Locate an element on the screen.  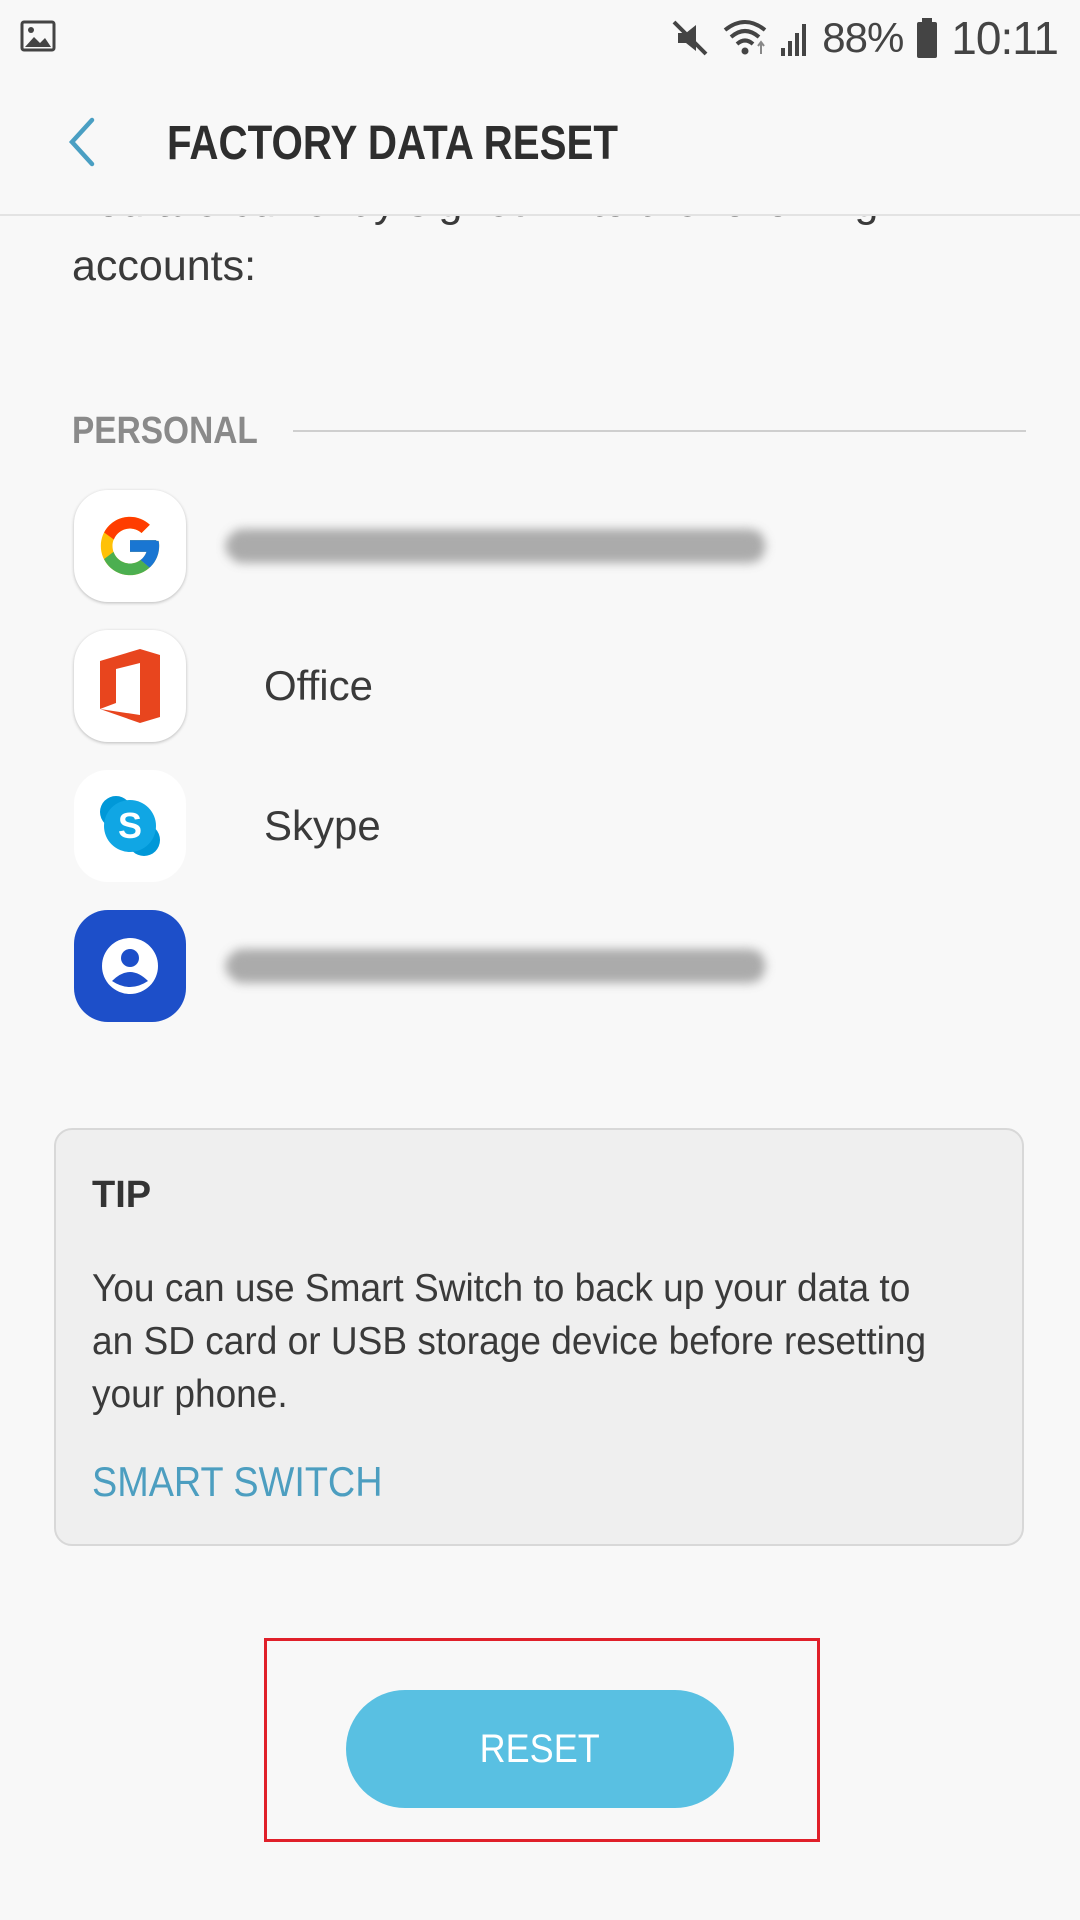
account-label-office: Office is located at coordinates (318, 685).